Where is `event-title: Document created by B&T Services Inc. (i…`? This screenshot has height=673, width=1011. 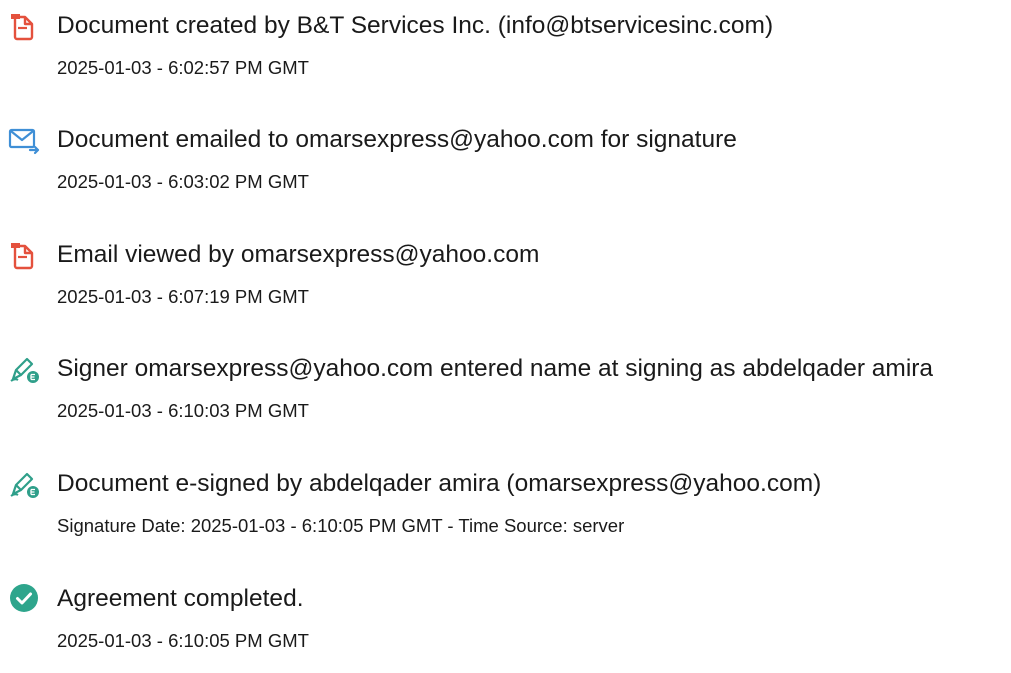
event-title: Document created by B&T Services Inc. (i… is located at coordinates (415, 25).